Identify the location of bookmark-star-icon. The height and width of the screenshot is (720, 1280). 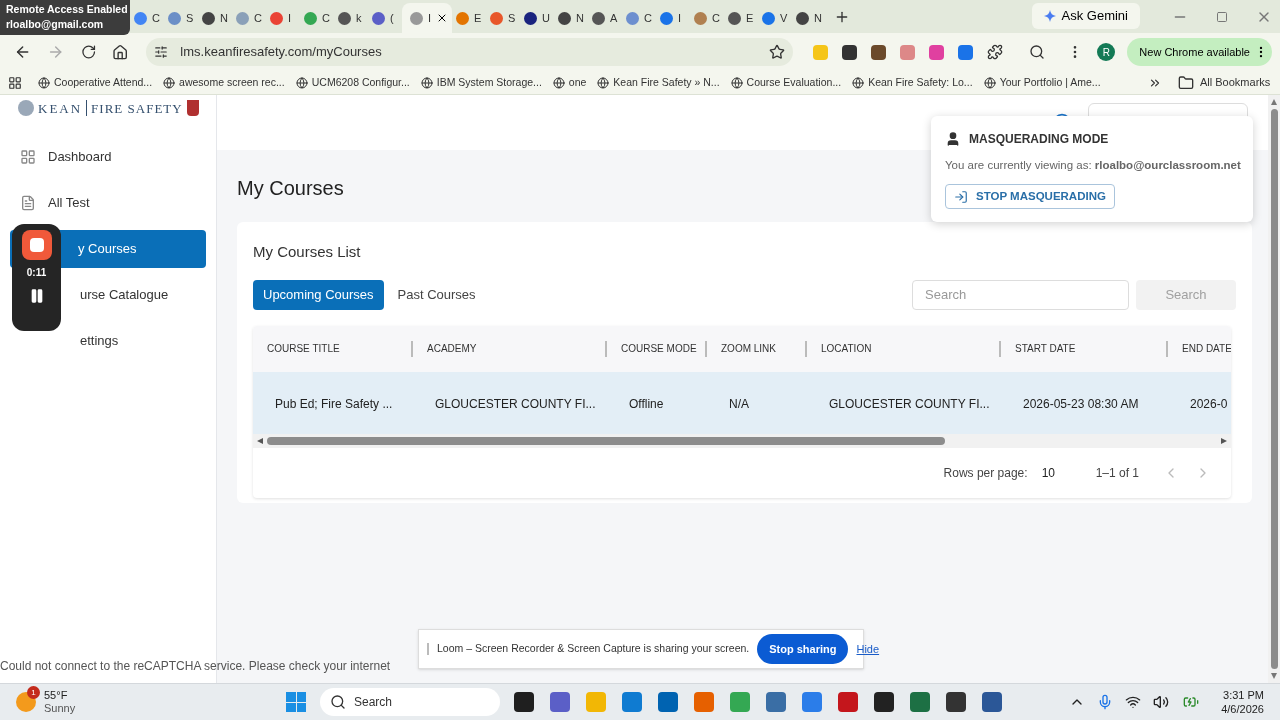
(777, 52).